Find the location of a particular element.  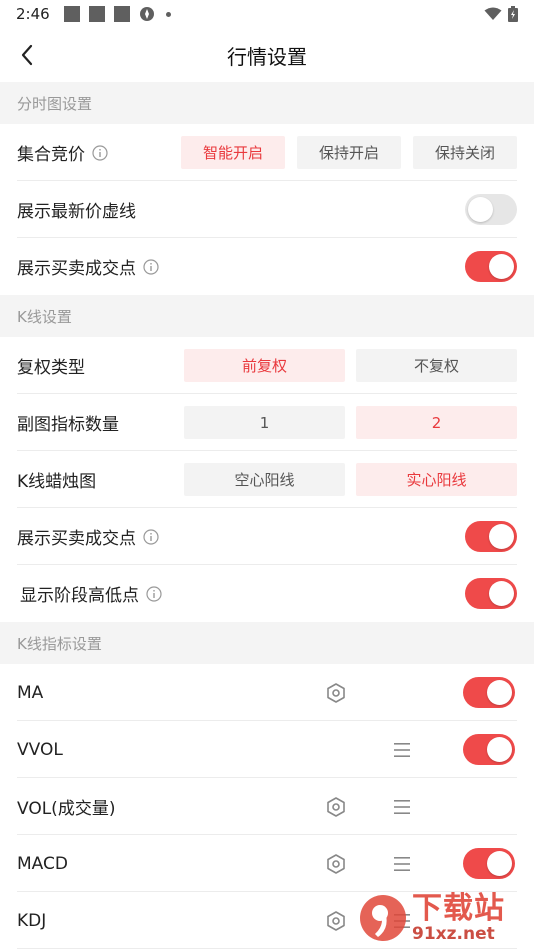

candle-label: K线蜡烛图 is located at coordinates (57, 482).